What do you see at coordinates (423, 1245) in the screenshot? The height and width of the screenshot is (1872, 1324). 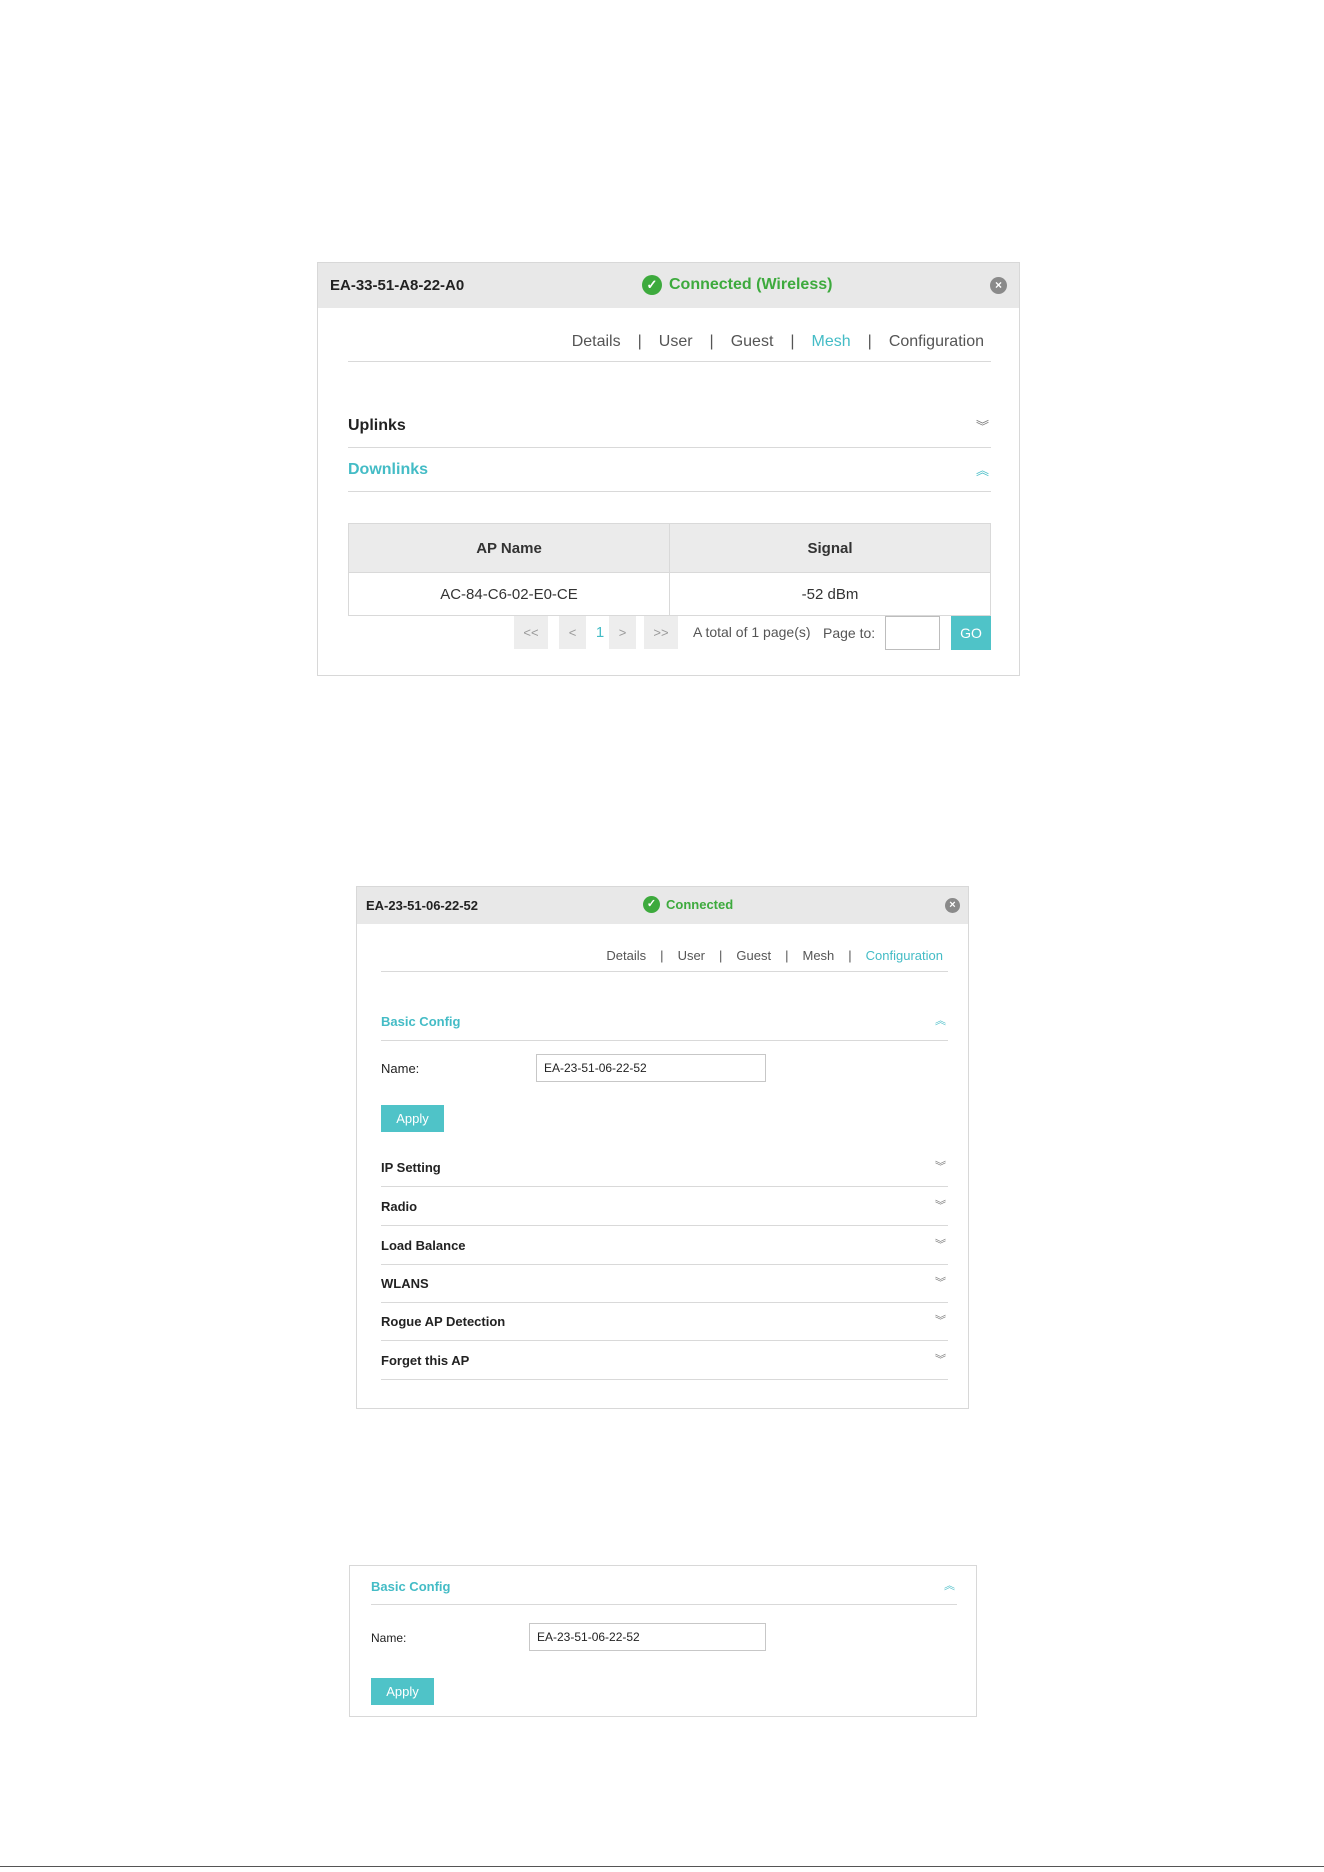 I see `section-load-balance-label: Load Balance` at bounding box center [423, 1245].